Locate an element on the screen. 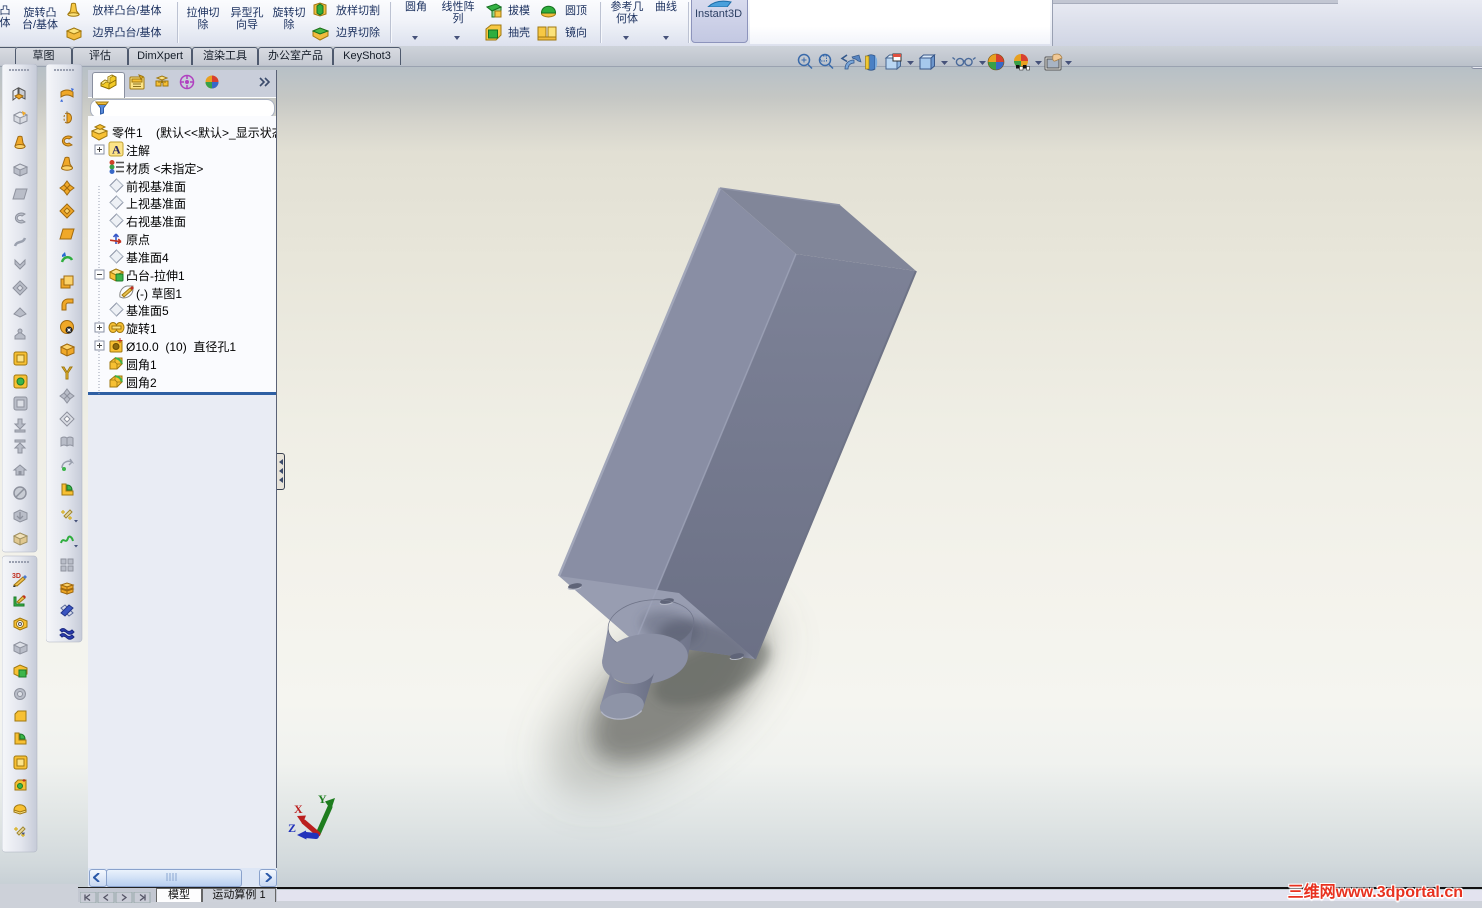  svg-text: Z is located at coordinates (292, 828).